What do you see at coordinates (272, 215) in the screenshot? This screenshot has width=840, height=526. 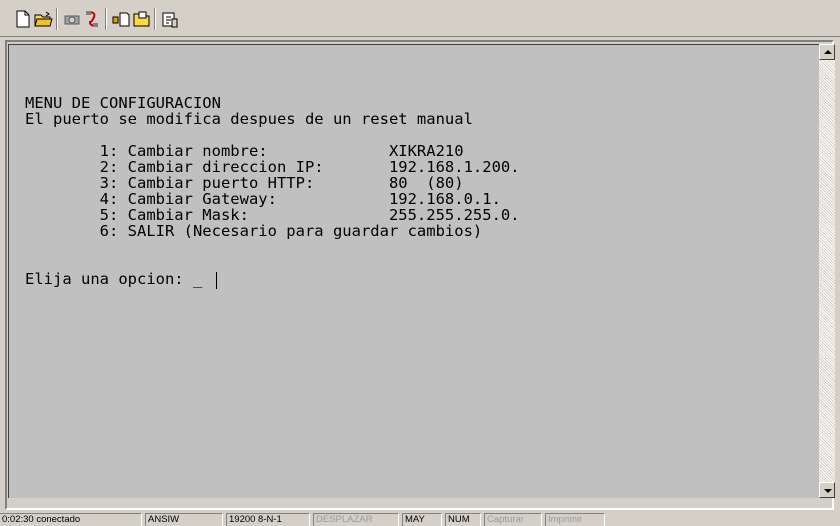 I see `terminal-line: 5: Cambiar Mask: 255.255.255.0.` at bounding box center [272, 215].